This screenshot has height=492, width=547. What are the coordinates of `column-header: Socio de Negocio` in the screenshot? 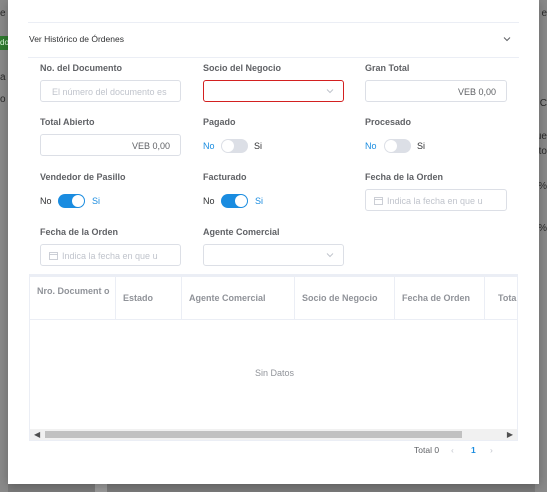 It's located at (345, 298).